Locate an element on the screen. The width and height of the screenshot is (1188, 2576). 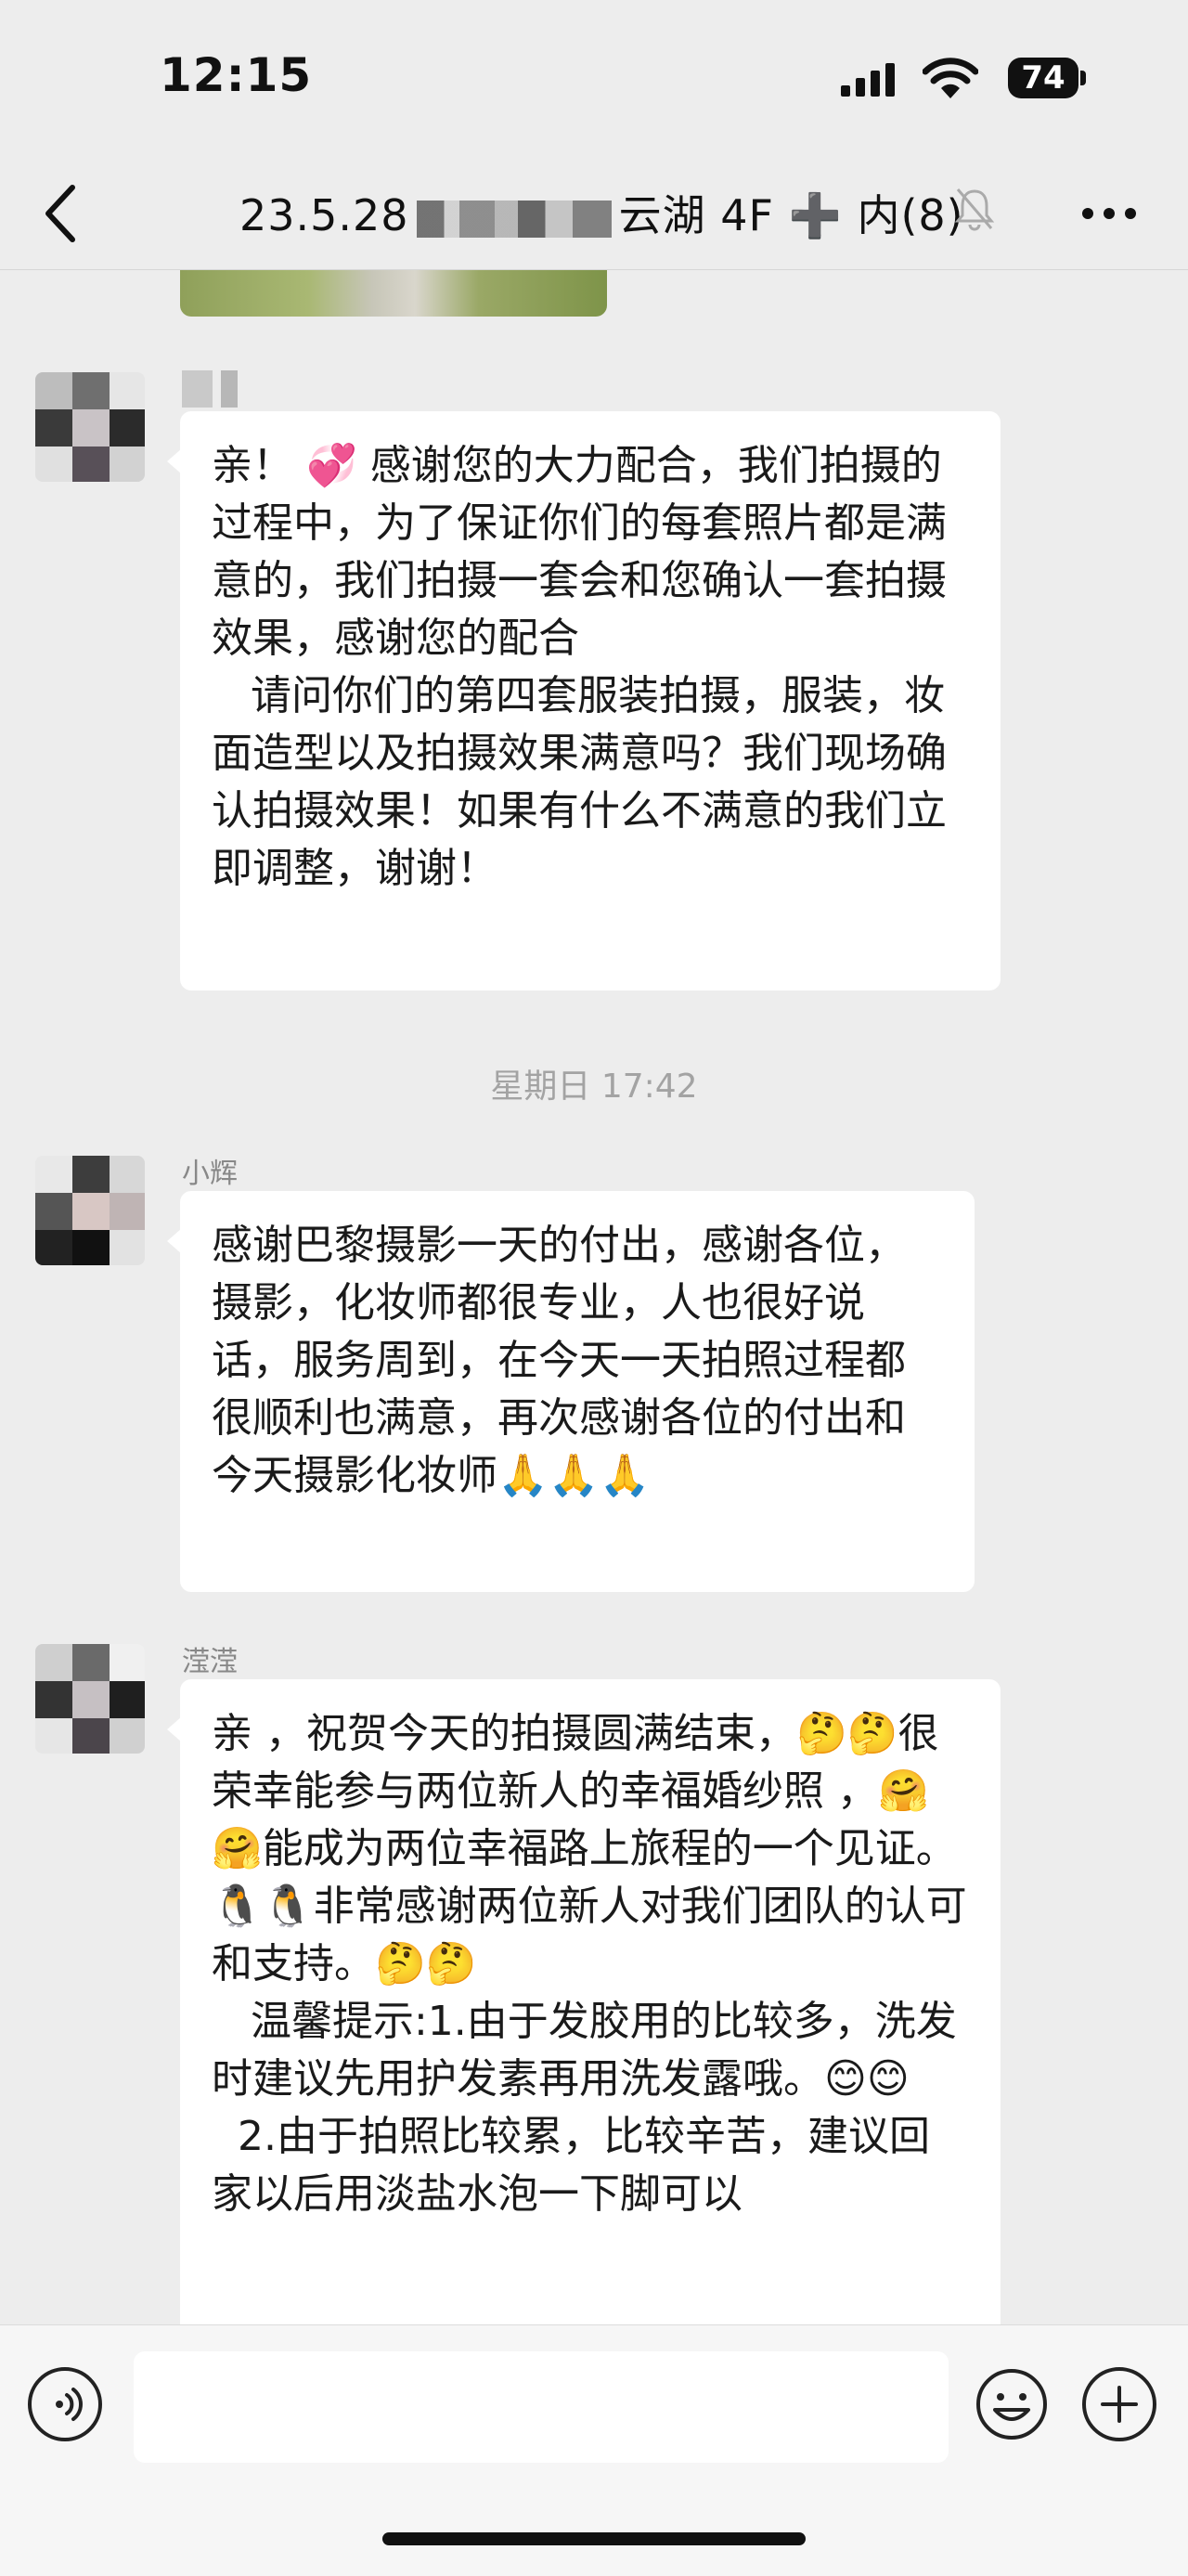
timestamp: 星期日 17:42 is located at coordinates (594, 1087).